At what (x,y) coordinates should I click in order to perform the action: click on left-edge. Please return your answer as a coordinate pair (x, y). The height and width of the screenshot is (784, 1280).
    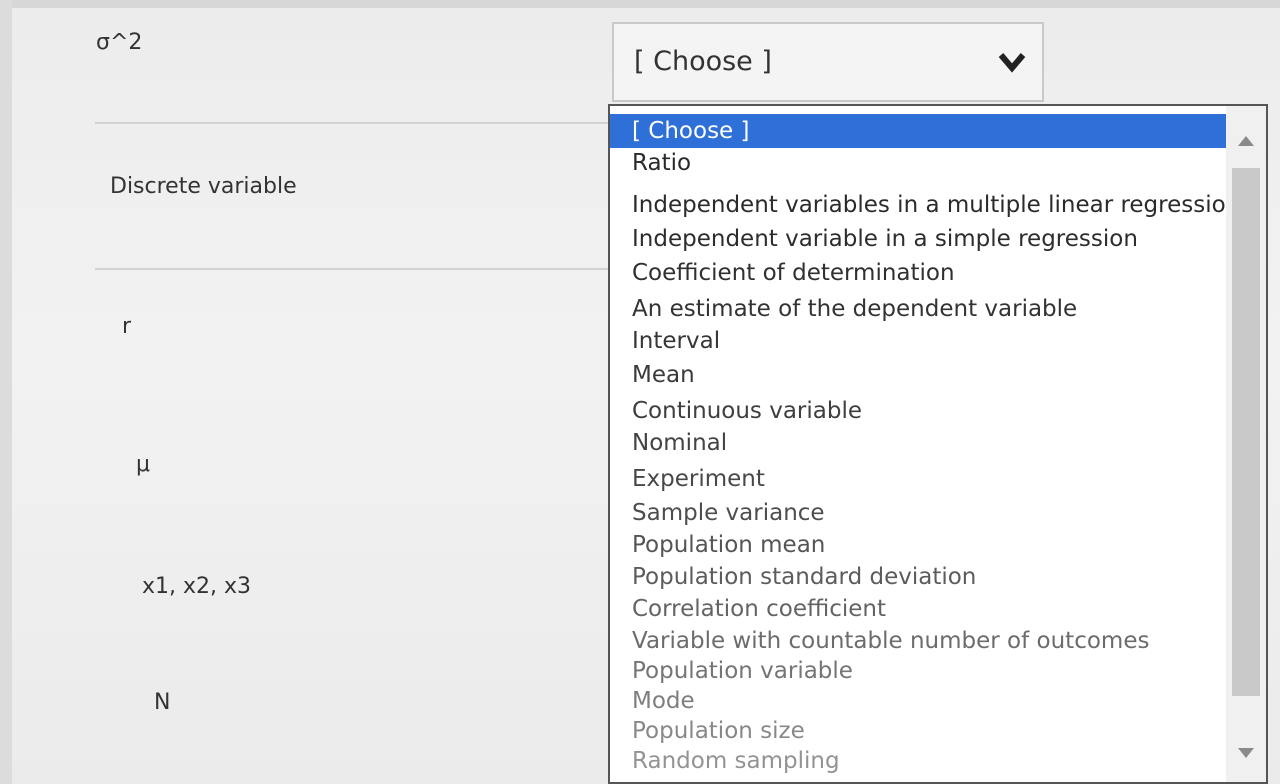
    Looking at the image, I should click on (6, 392).